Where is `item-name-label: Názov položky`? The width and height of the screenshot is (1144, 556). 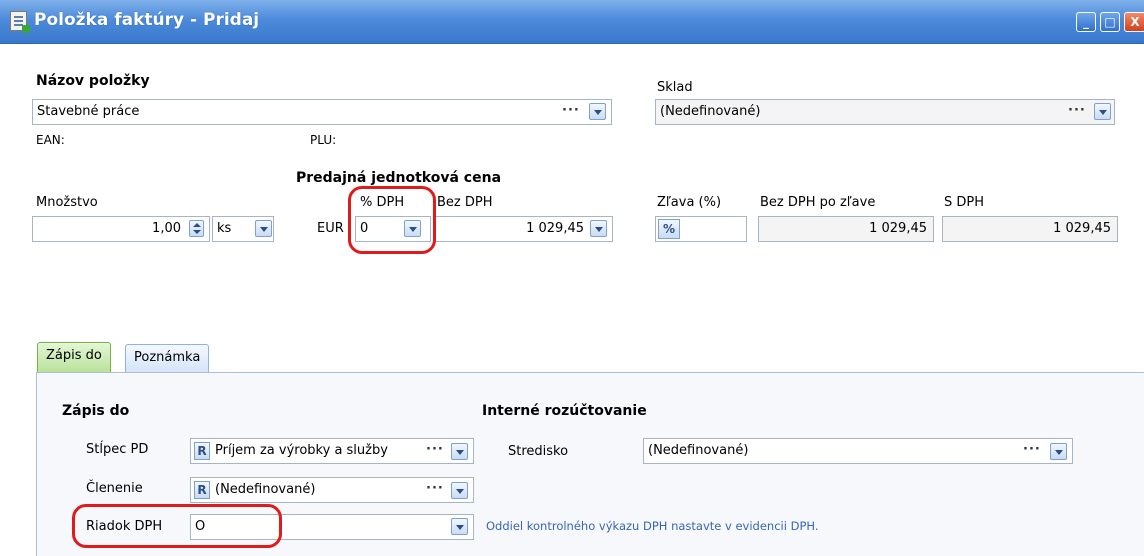
item-name-label: Názov položky is located at coordinates (93, 81).